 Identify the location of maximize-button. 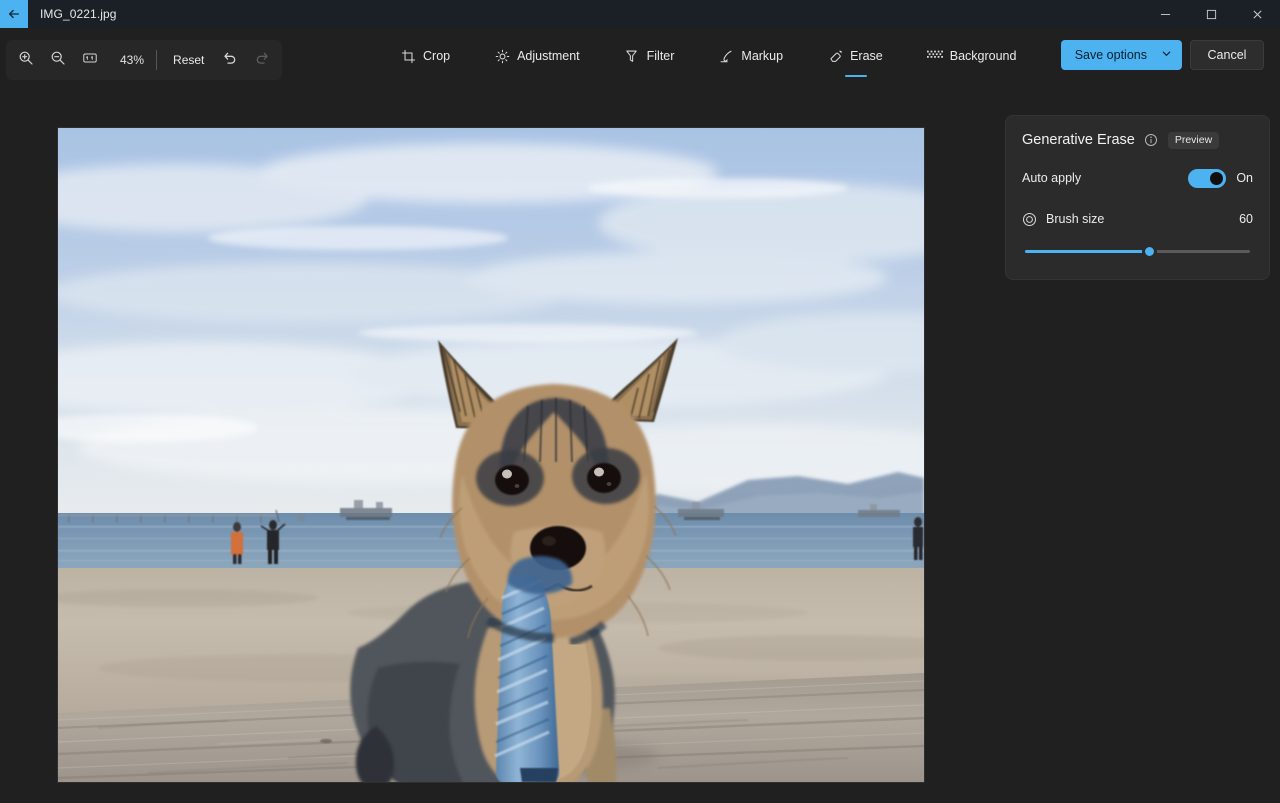
(1211, 14).